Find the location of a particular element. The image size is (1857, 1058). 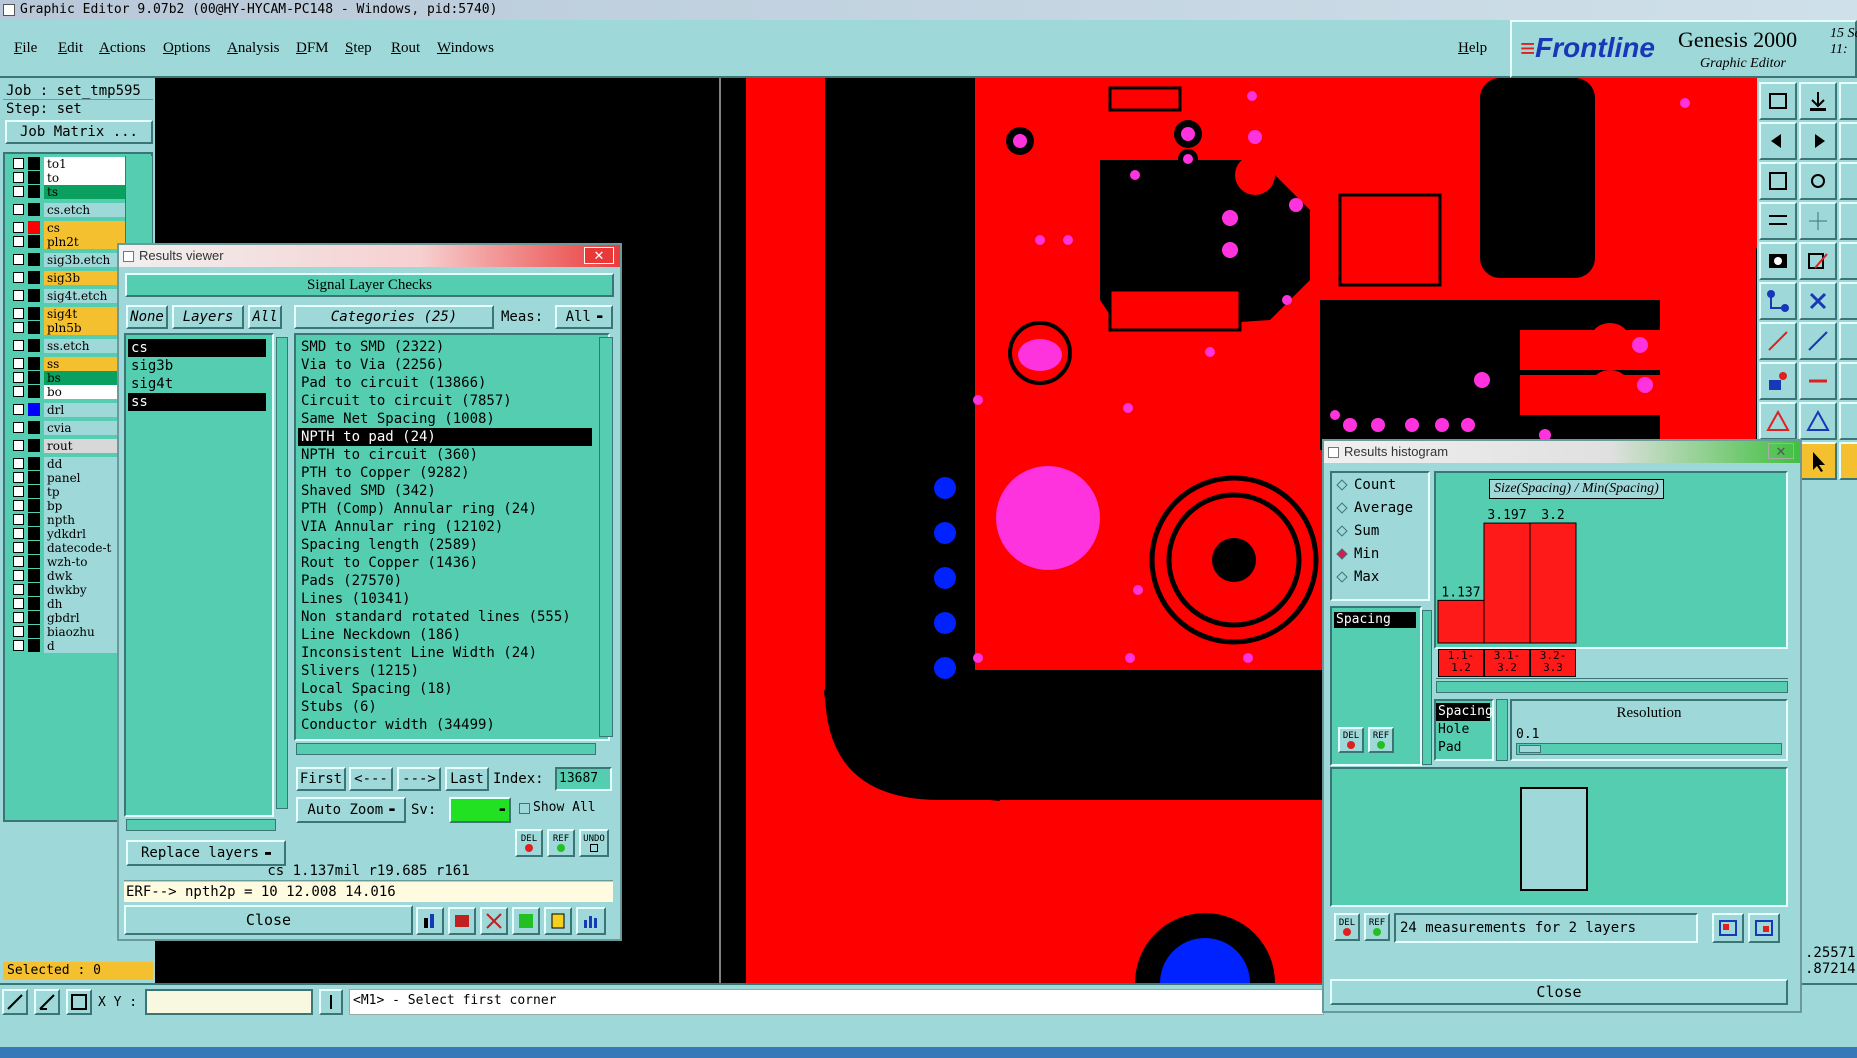

next-button: ---> is located at coordinates (419, 779).